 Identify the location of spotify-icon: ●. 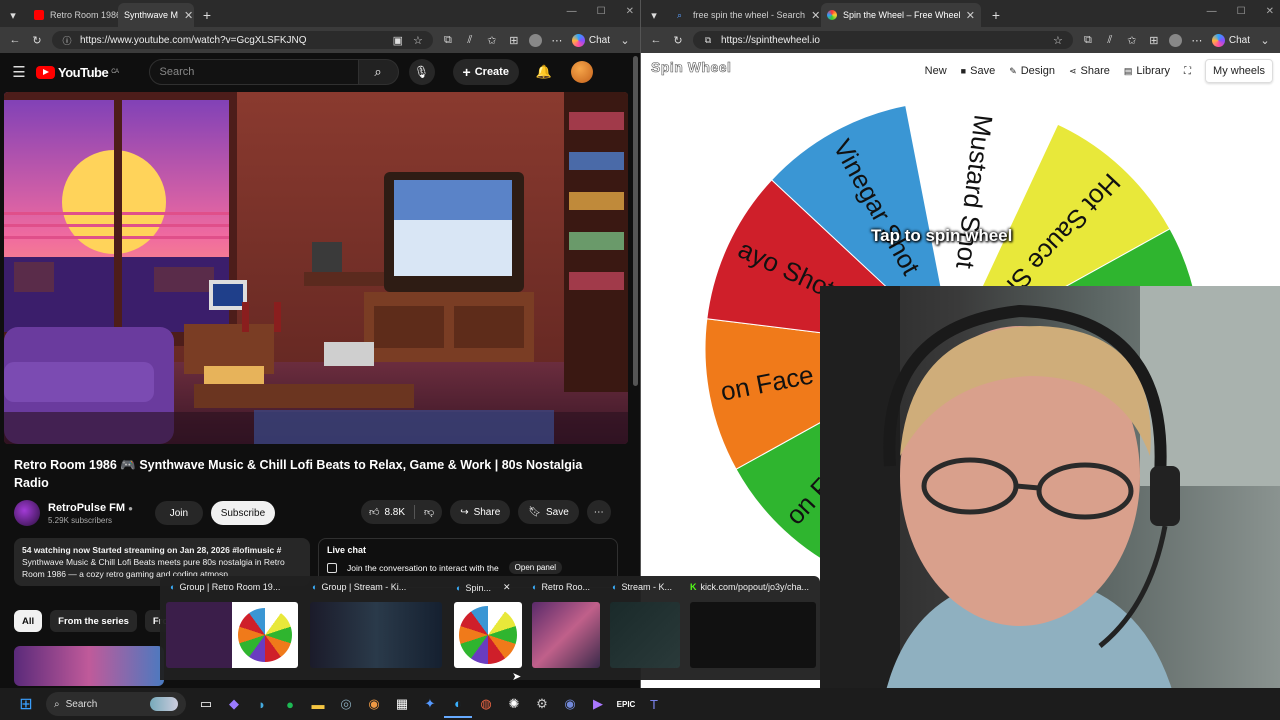
(290, 704).